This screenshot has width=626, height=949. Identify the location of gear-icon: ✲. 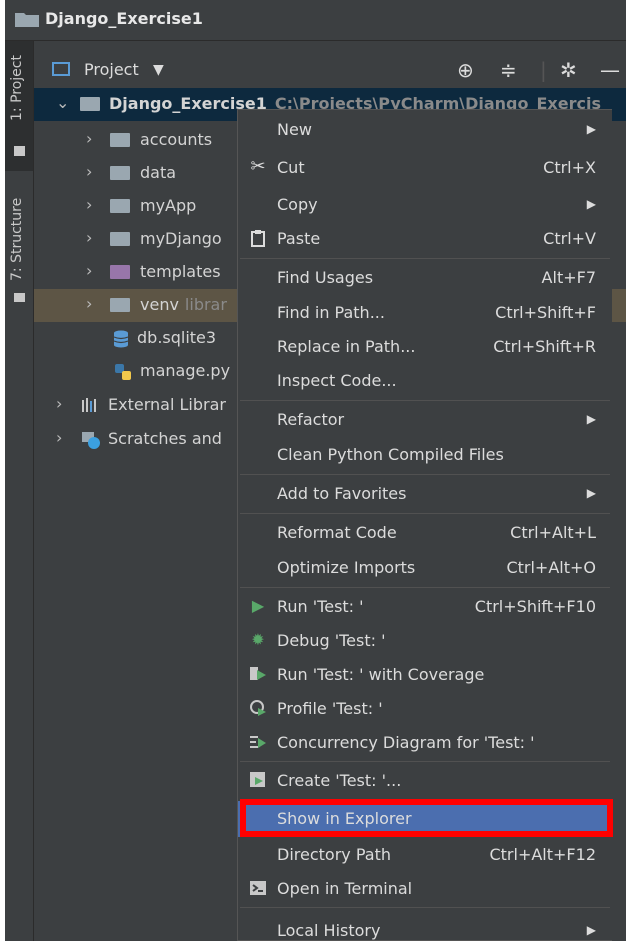
(568, 70).